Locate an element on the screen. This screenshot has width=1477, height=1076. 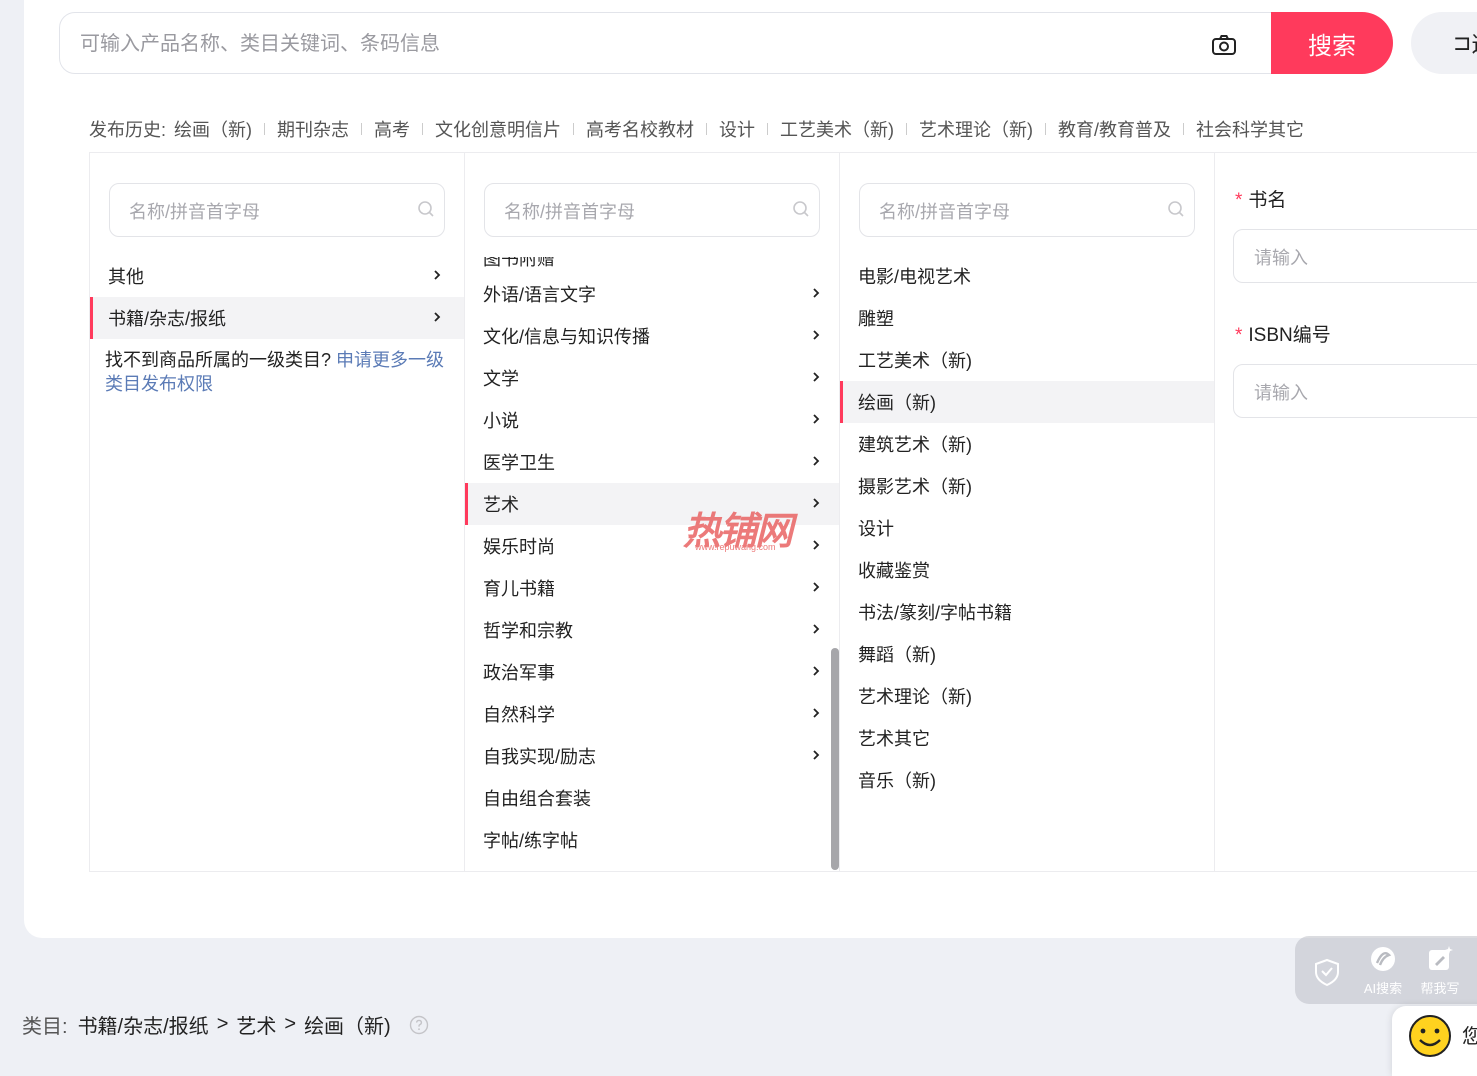
category-item-label: 字帖/练字帖 is located at coordinates (531, 841).